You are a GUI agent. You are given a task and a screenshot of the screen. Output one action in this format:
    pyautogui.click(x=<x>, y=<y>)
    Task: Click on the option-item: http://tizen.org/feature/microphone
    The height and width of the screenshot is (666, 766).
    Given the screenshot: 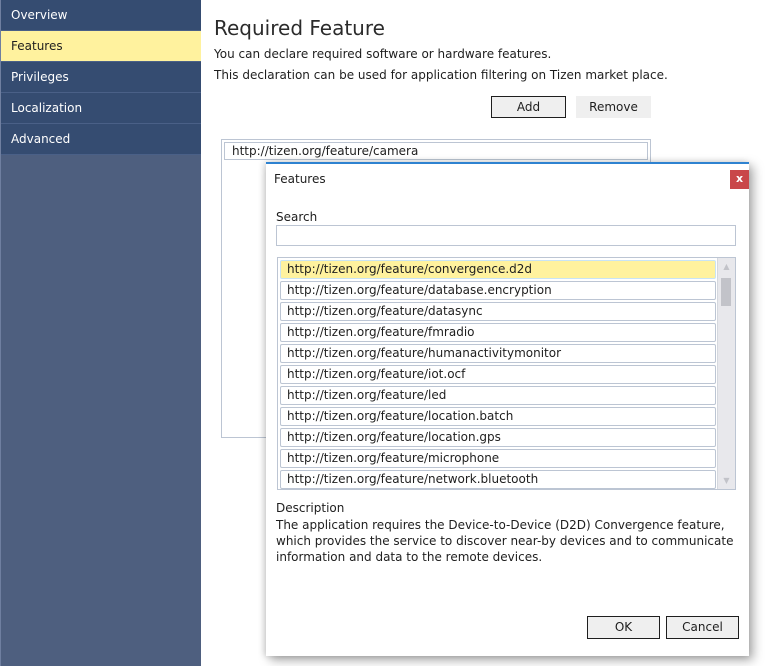 What is the action you would take?
    pyautogui.click(x=498, y=458)
    